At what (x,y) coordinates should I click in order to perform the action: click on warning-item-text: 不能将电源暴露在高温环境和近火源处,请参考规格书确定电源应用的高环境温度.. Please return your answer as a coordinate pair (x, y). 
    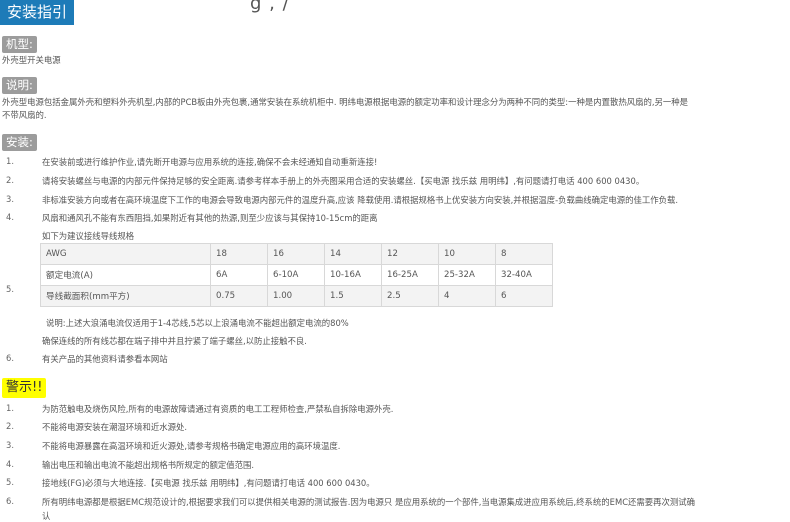
    Looking at the image, I should click on (191, 446).